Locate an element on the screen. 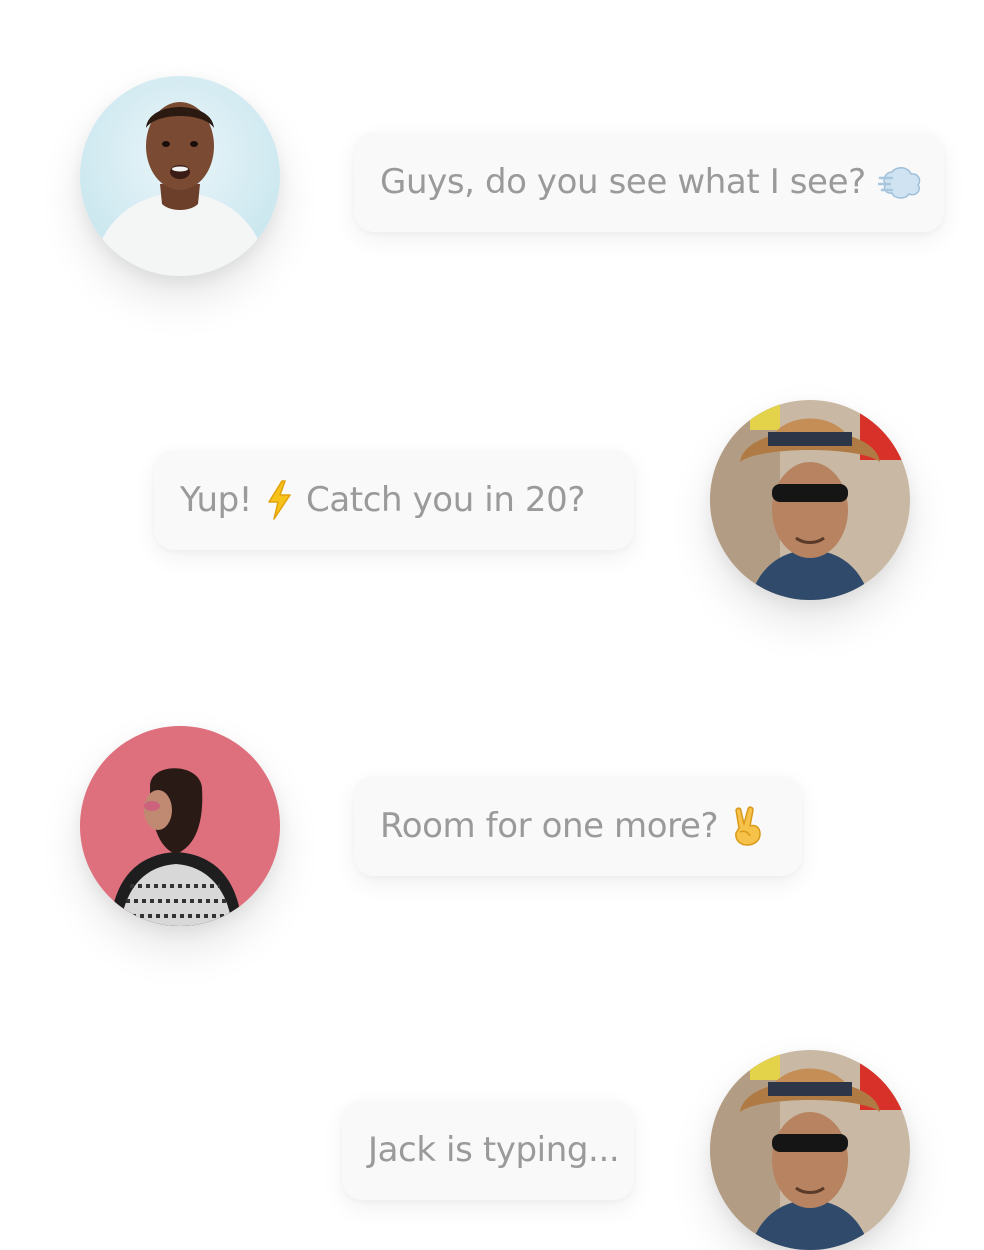  message-bubble: Guys, do you see what I see? is located at coordinates (649, 182).